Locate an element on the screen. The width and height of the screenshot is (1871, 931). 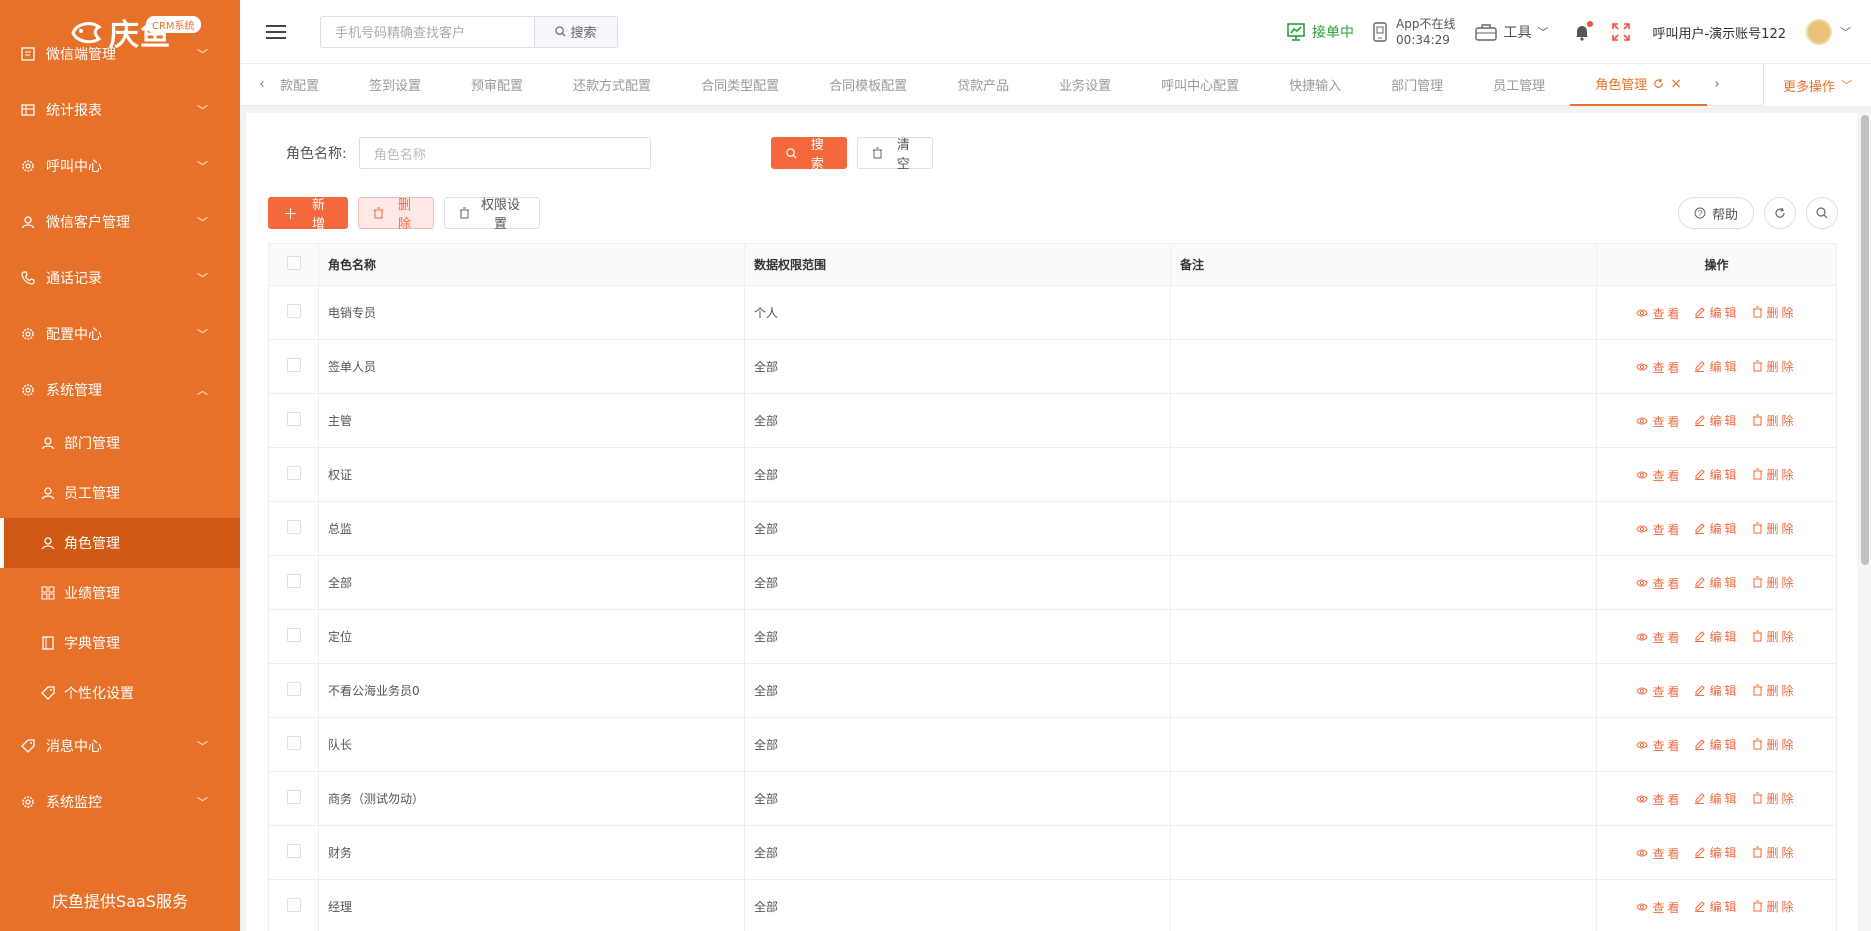
select-all-checkbox is located at coordinates (293, 263).